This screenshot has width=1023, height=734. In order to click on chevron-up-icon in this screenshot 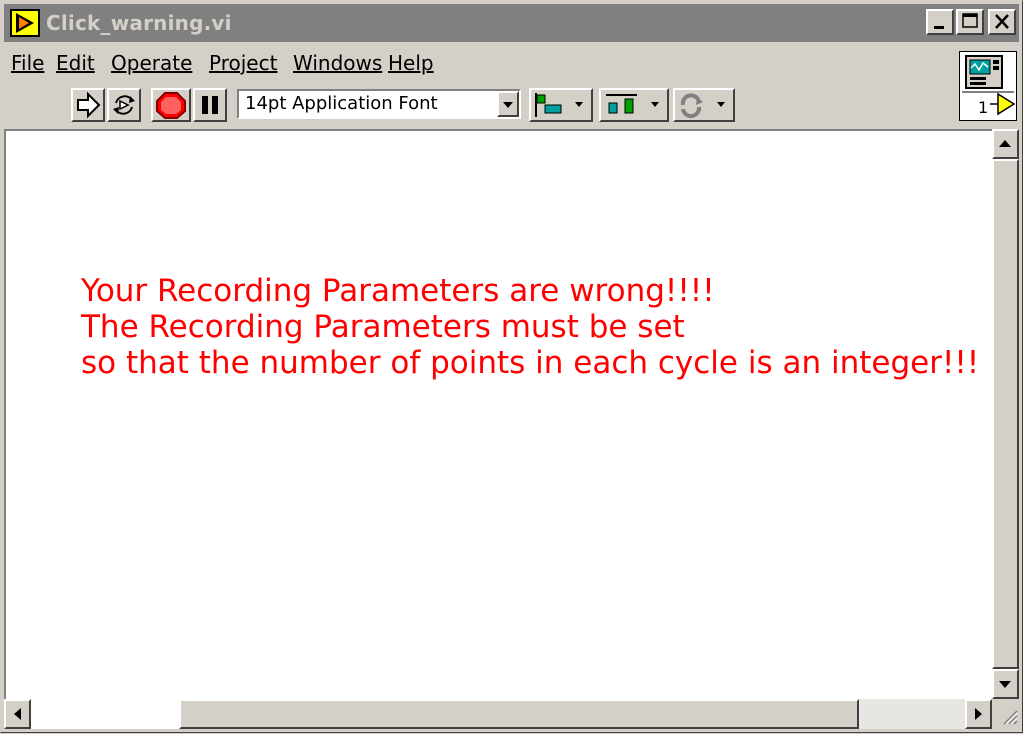, I will do `click(1005, 143)`.